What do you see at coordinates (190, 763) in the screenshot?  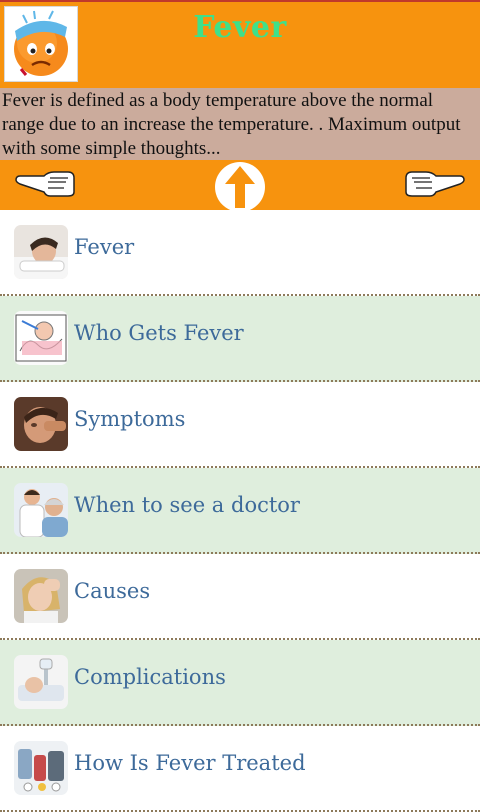 I see `topic-label: How Is Fever Treated` at bounding box center [190, 763].